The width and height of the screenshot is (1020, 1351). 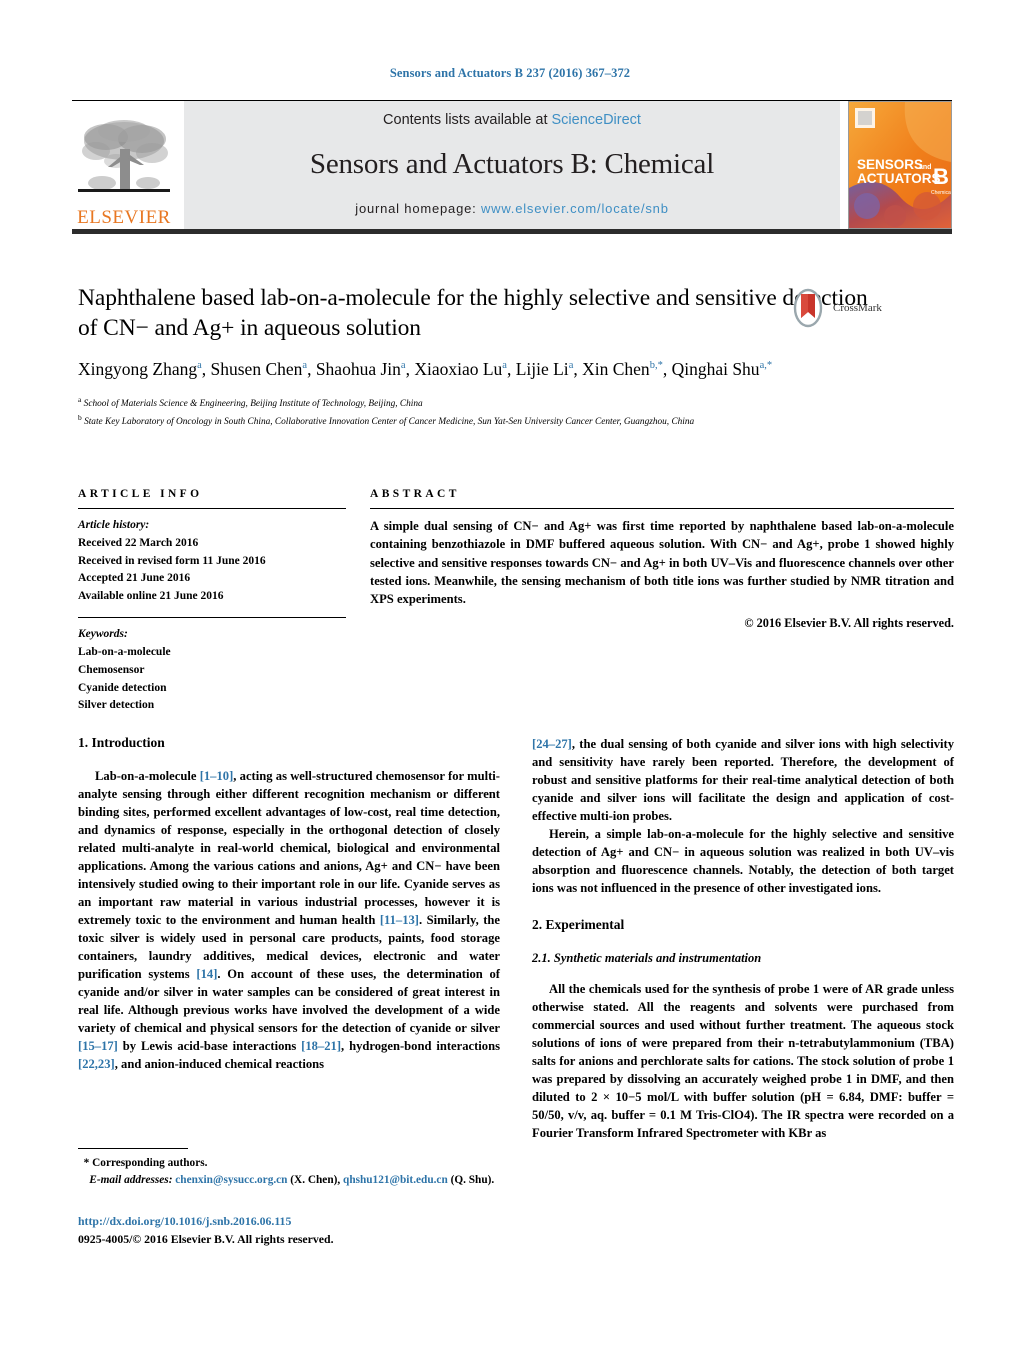 What do you see at coordinates (808, 308) in the screenshot?
I see `crossmark-icon` at bounding box center [808, 308].